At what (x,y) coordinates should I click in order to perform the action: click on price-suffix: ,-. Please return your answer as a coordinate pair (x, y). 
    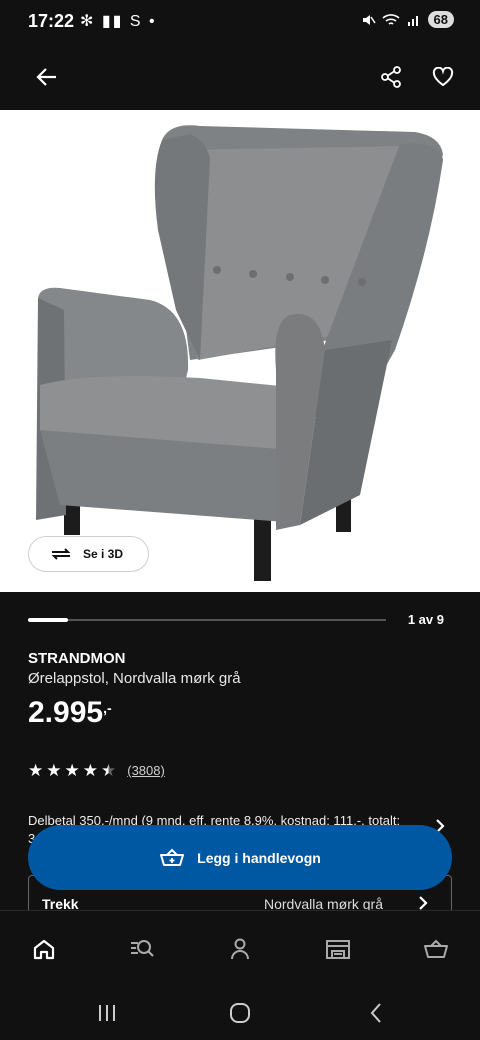
    Looking at the image, I should click on (107, 708).